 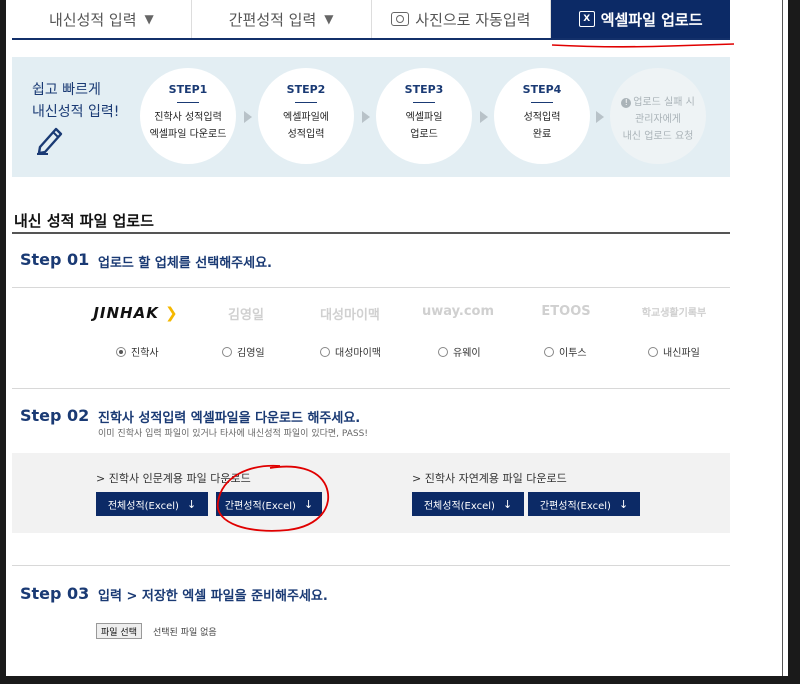 I want to click on pencil-icon, so click(x=50, y=141).